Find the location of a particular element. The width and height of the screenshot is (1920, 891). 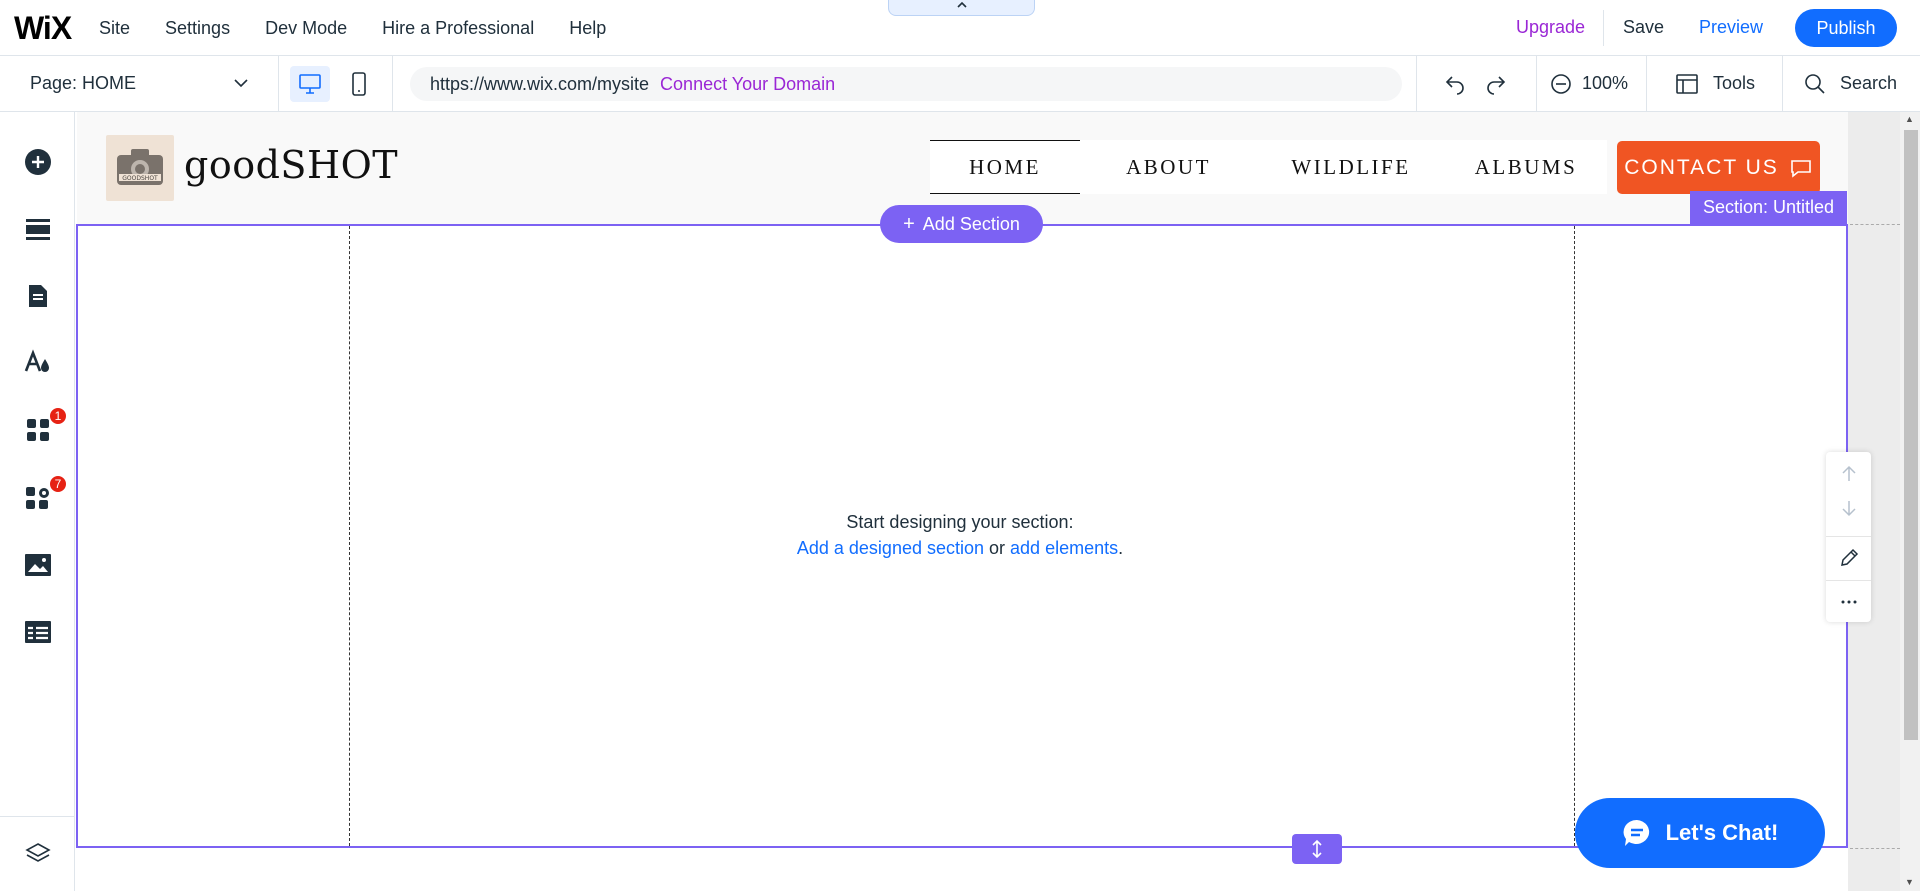

lets-chat-button: Let's Chat! is located at coordinates (1700, 833).